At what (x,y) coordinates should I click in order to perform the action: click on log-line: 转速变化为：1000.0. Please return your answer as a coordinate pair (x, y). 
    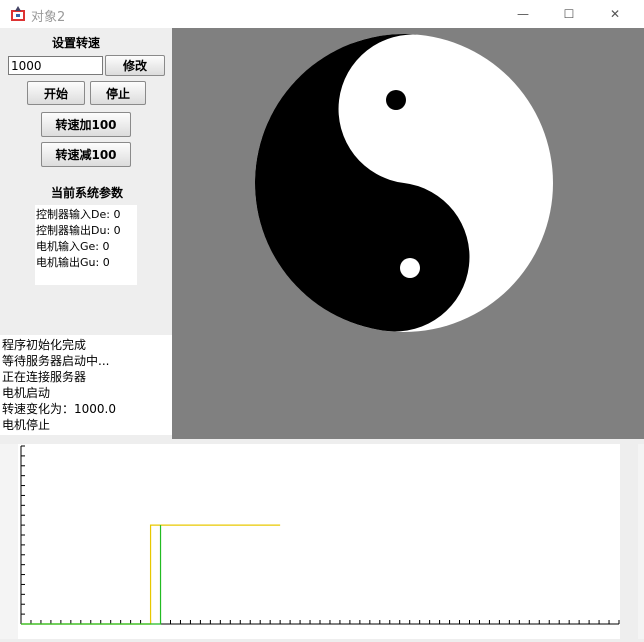
    Looking at the image, I should click on (59, 409).